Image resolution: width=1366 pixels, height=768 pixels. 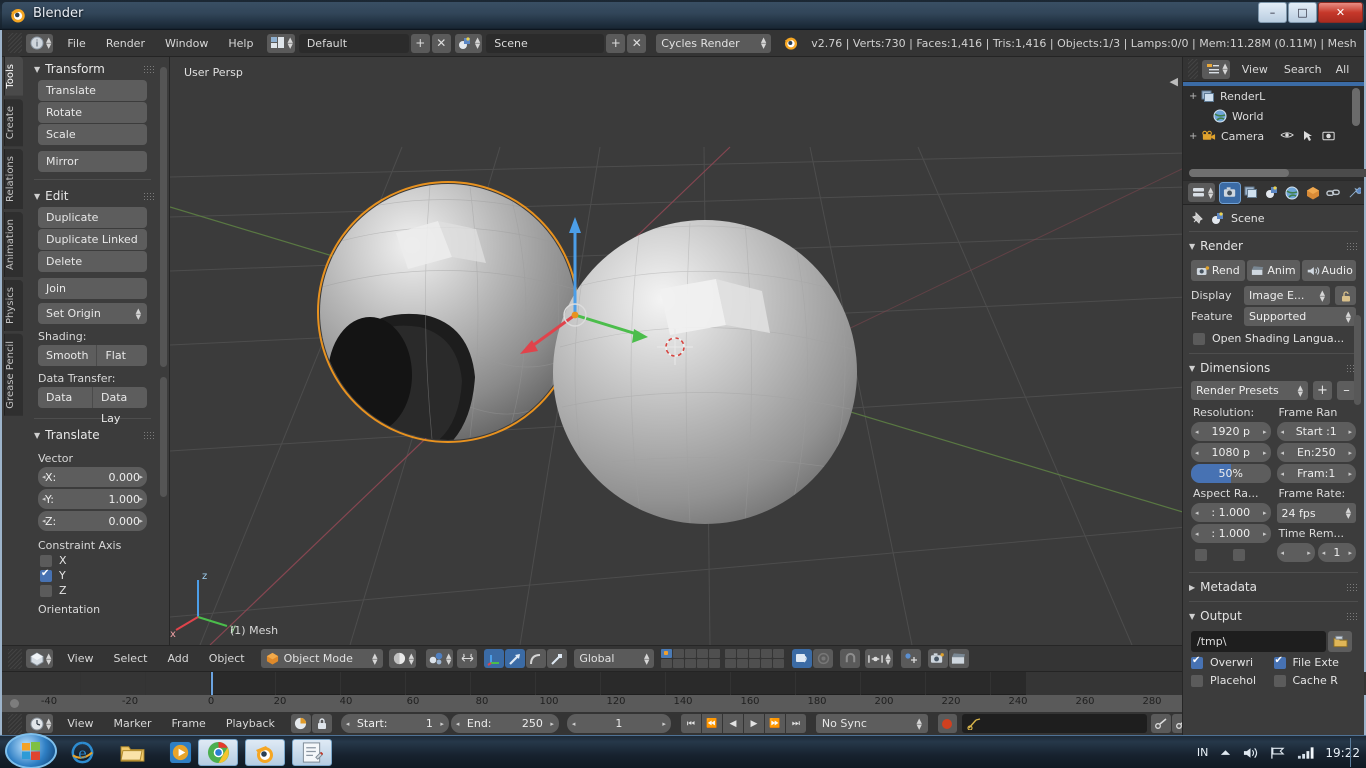 I want to click on pivot-point-selector: ▲ ▼, so click(x=439, y=658).